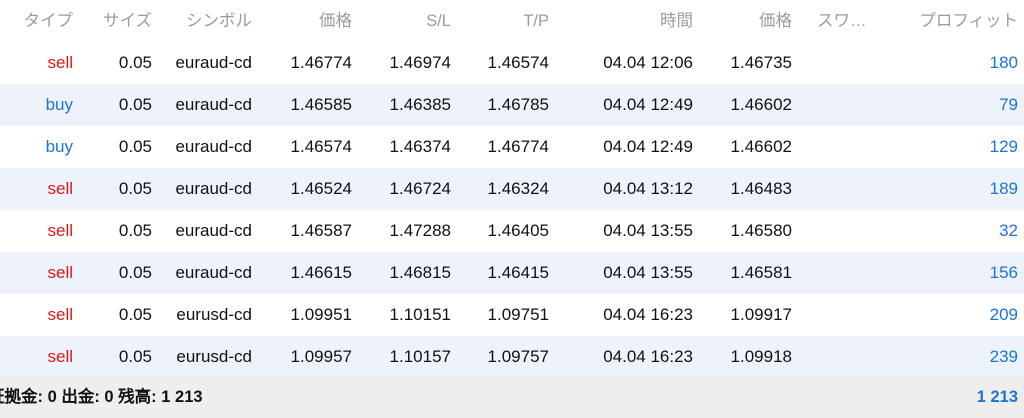 This screenshot has height=418, width=1024. What do you see at coordinates (116, 21) in the screenshot?
I see `column-header-size: サイズ` at bounding box center [116, 21].